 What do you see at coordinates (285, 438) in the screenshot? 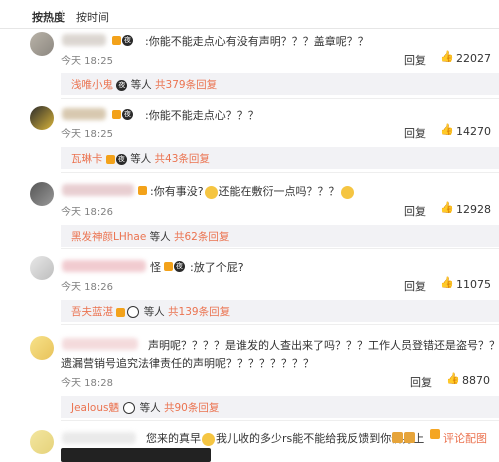
I see `comment-text: 您来的真早 我儿收的多少rs能不能给我反馈到你们身上` at bounding box center [285, 438].